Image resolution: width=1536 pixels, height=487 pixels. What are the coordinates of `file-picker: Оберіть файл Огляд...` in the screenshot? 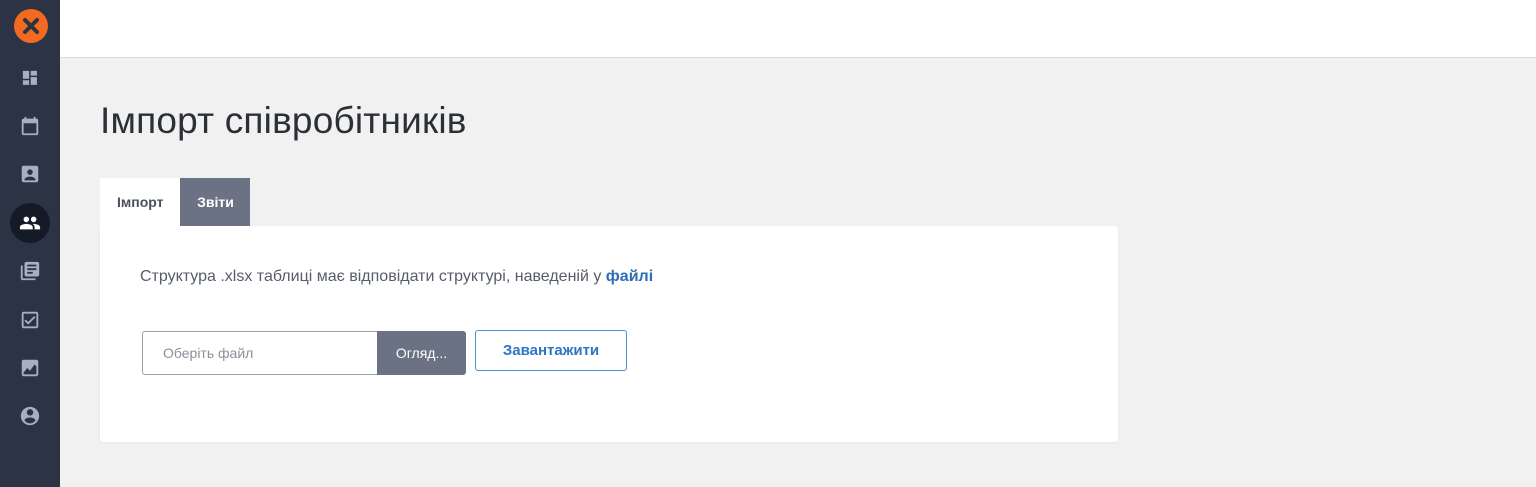 It's located at (304, 353).